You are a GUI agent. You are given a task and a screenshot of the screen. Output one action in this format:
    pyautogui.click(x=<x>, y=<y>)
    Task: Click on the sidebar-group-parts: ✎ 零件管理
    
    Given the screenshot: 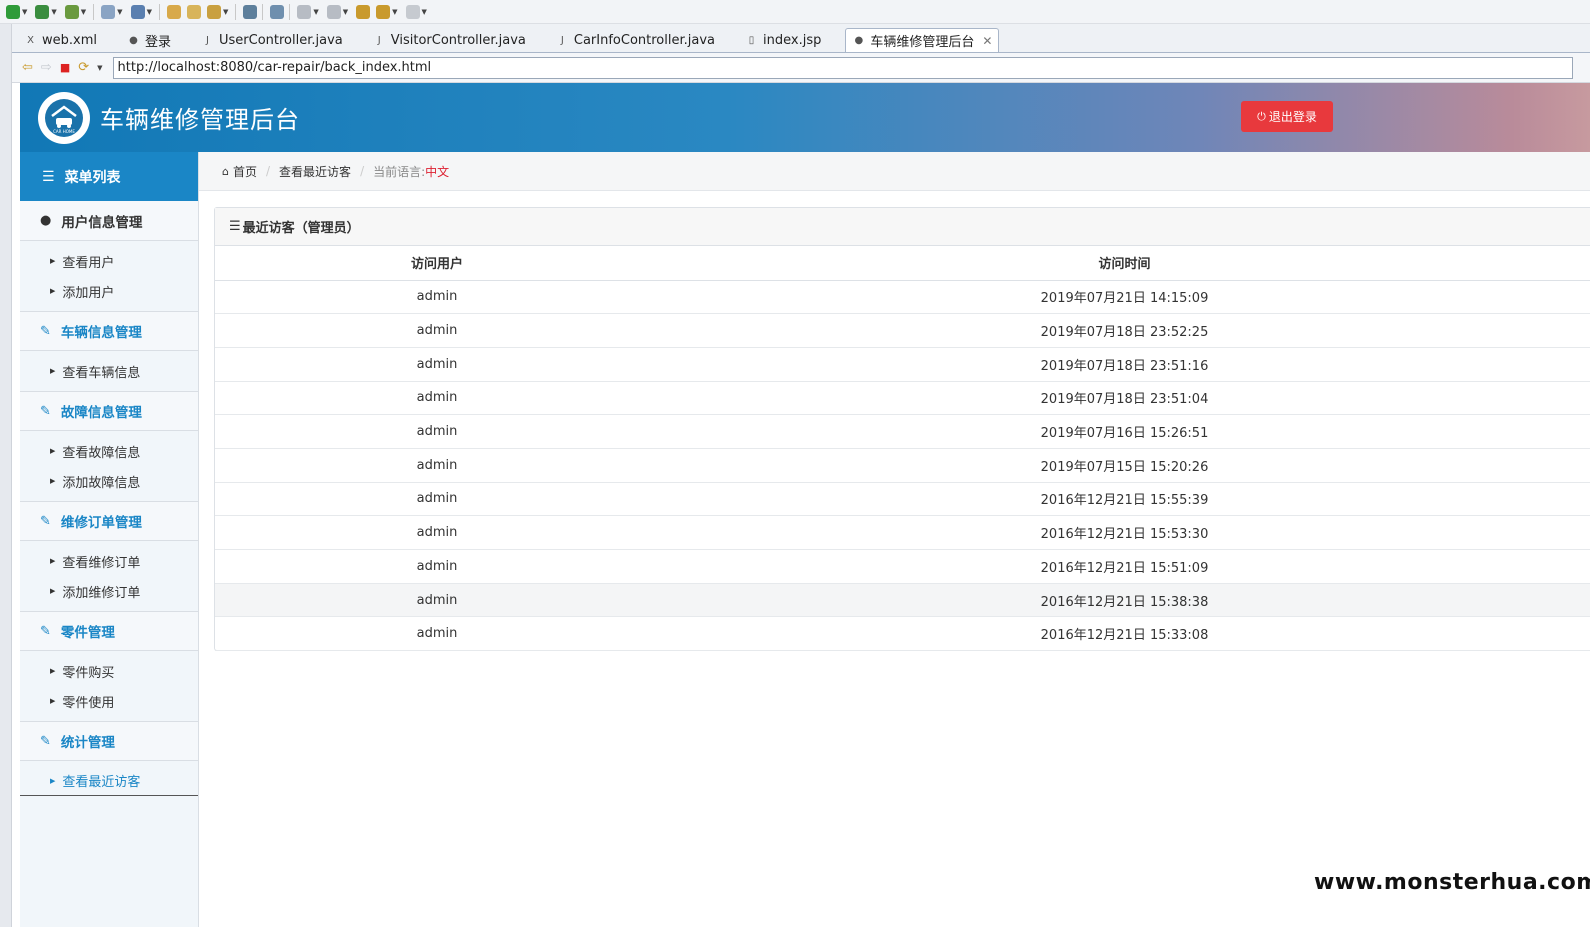 What is the action you would take?
    pyautogui.click(x=109, y=631)
    